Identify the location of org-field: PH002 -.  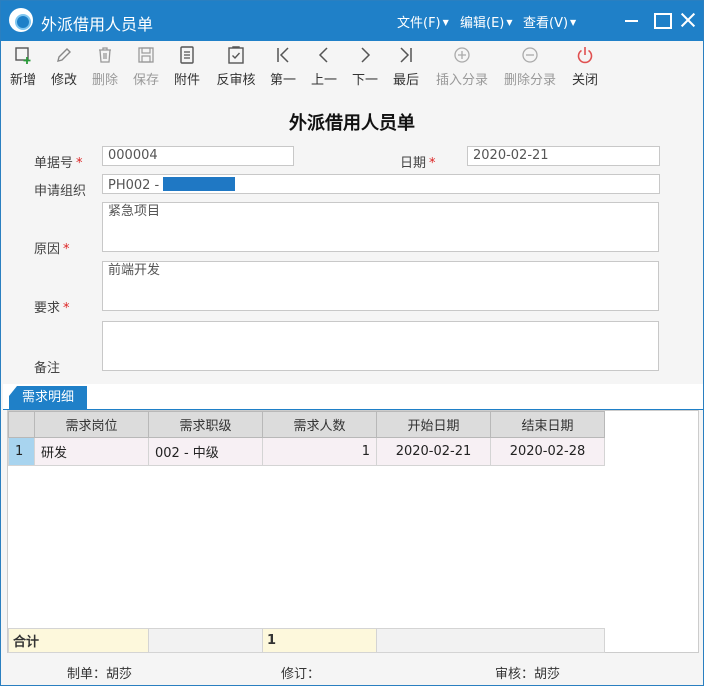
(381, 184).